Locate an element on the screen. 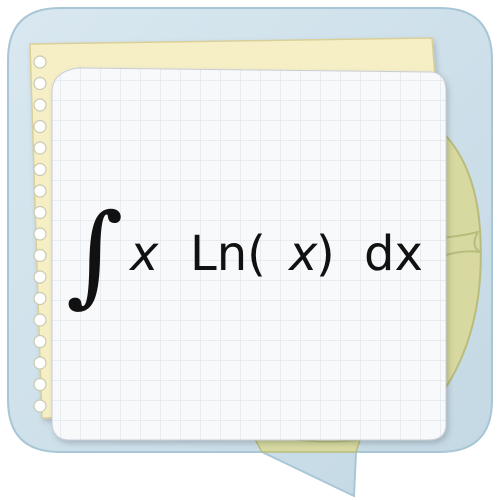 The height and width of the screenshot is (500, 500). formula-ln-close: ) is located at coordinates (325, 254).